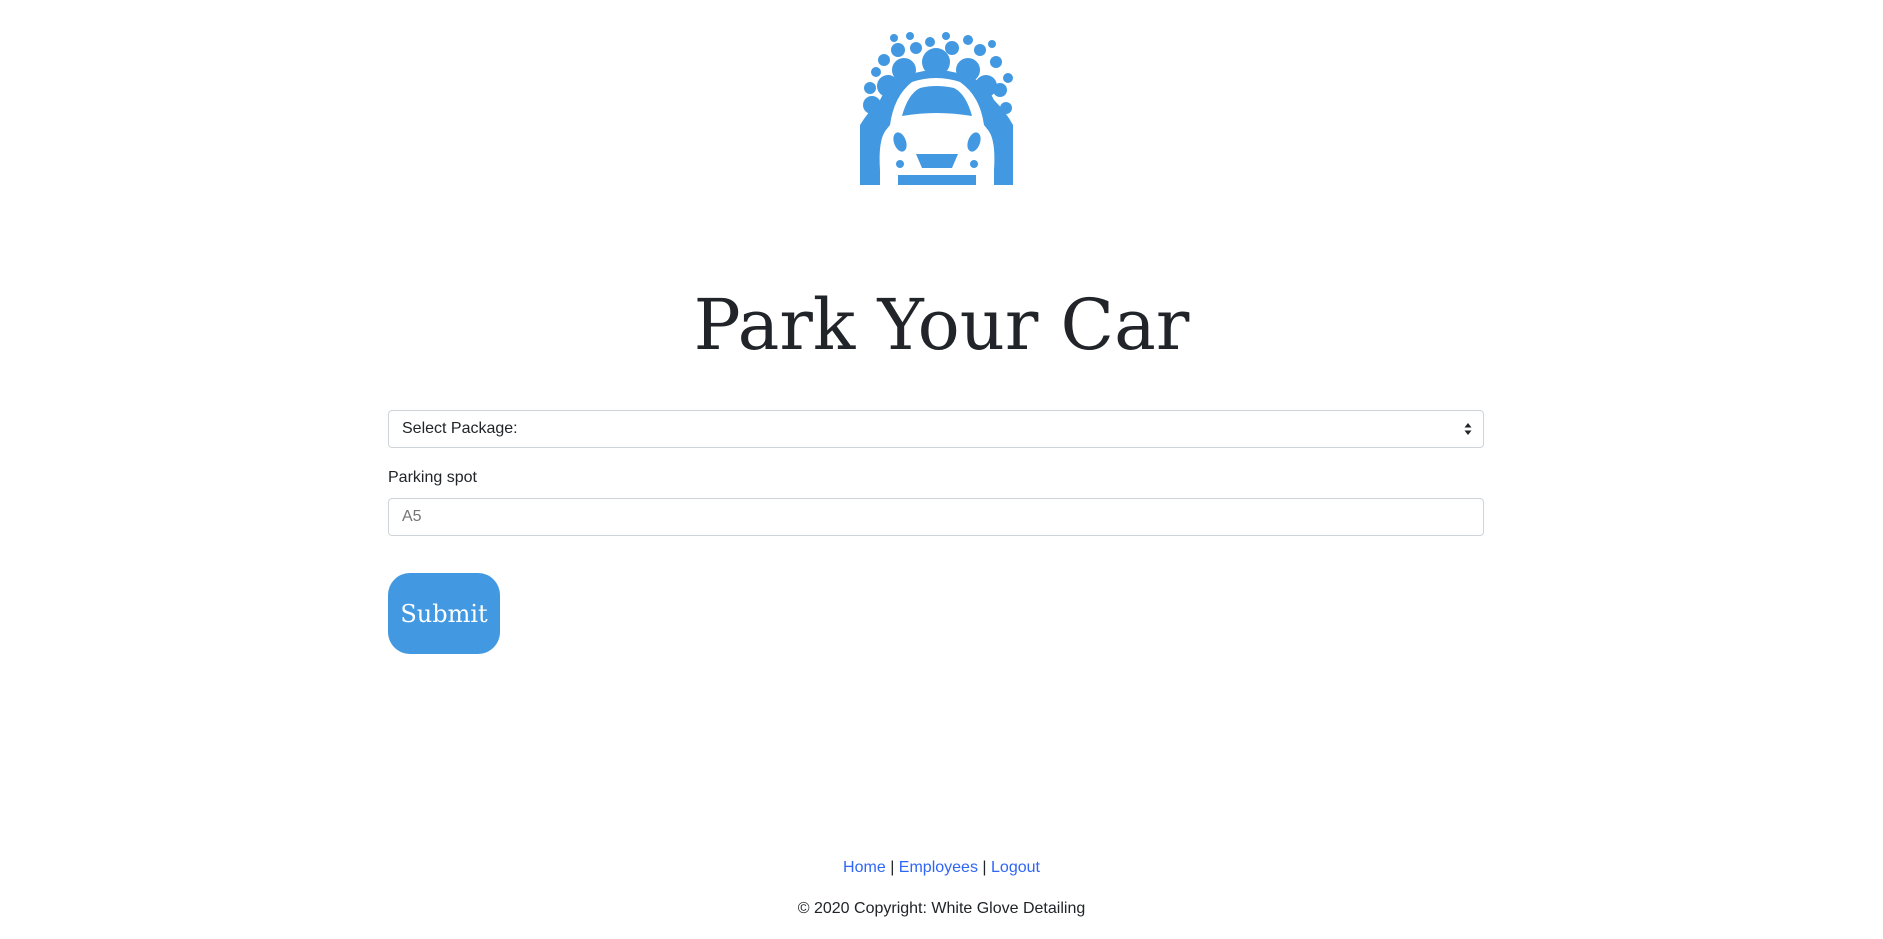  What do you see at coordinates (460, 428) in the screenshot?
I see `package-select-value: Select Package:` at bounding box center [460, 428].